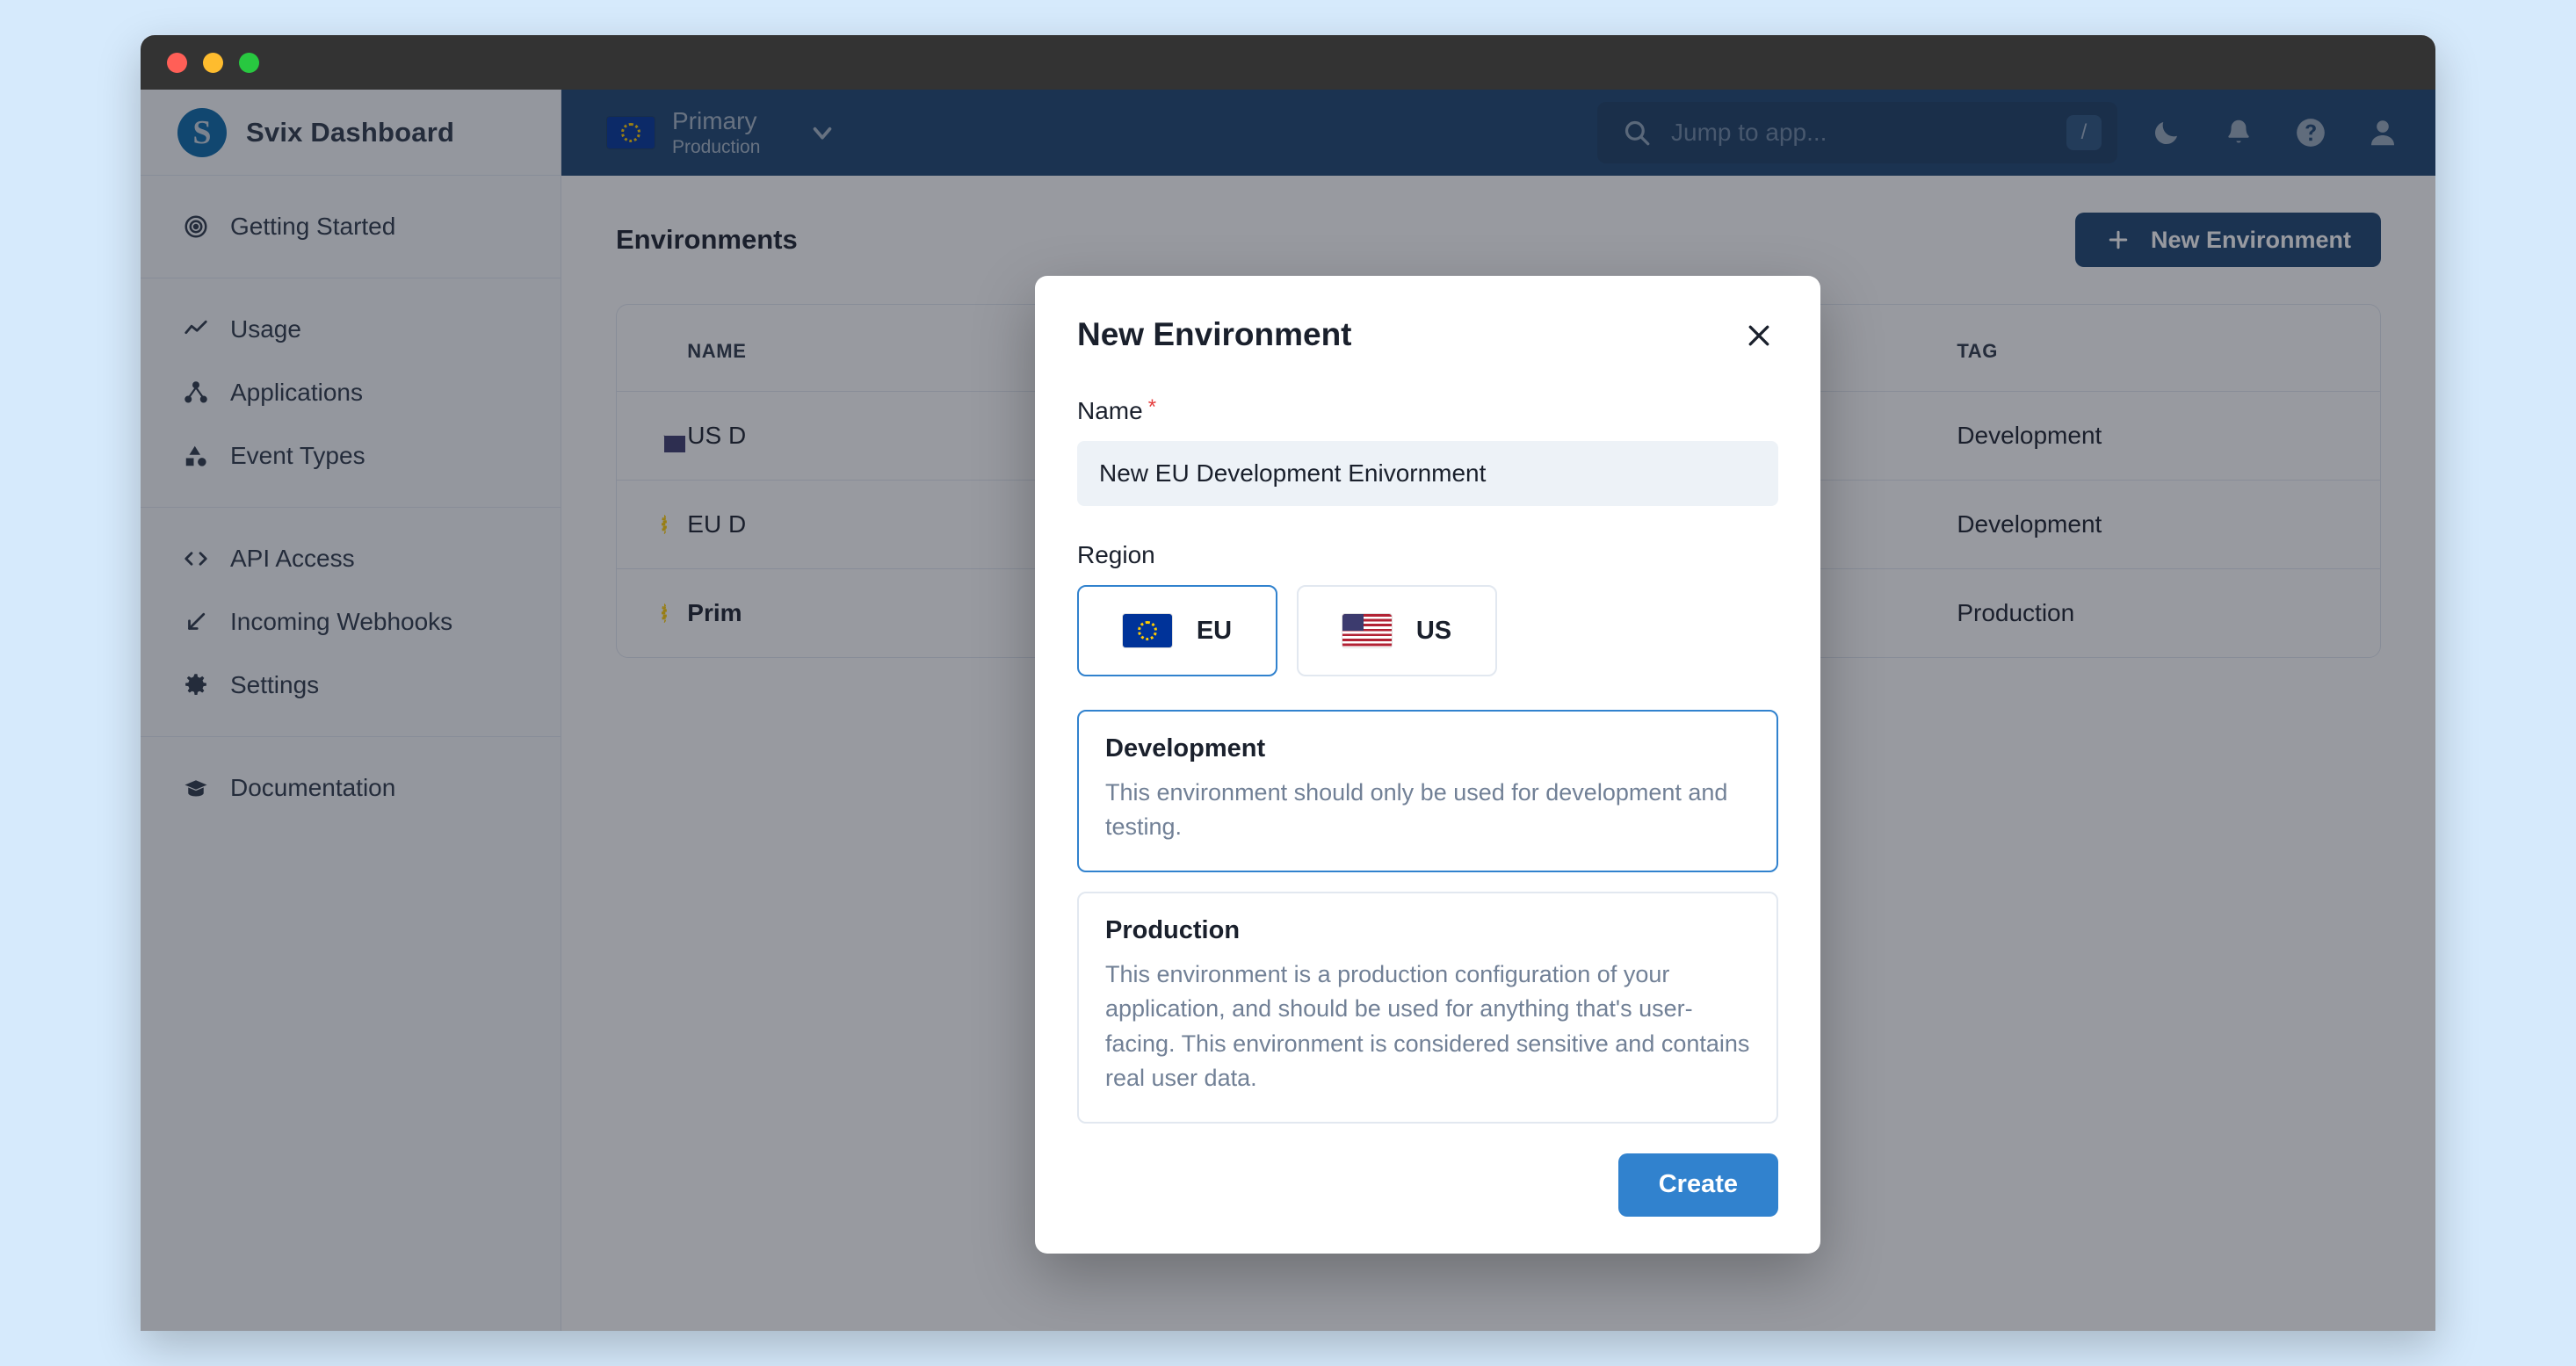 Image resolution: width=2576 pixels, height=1366 pixels. What do you see at coordinates (1397, 630) in the screenshot?
I see `region-option-us: US` at bounding box center [1397, 630].